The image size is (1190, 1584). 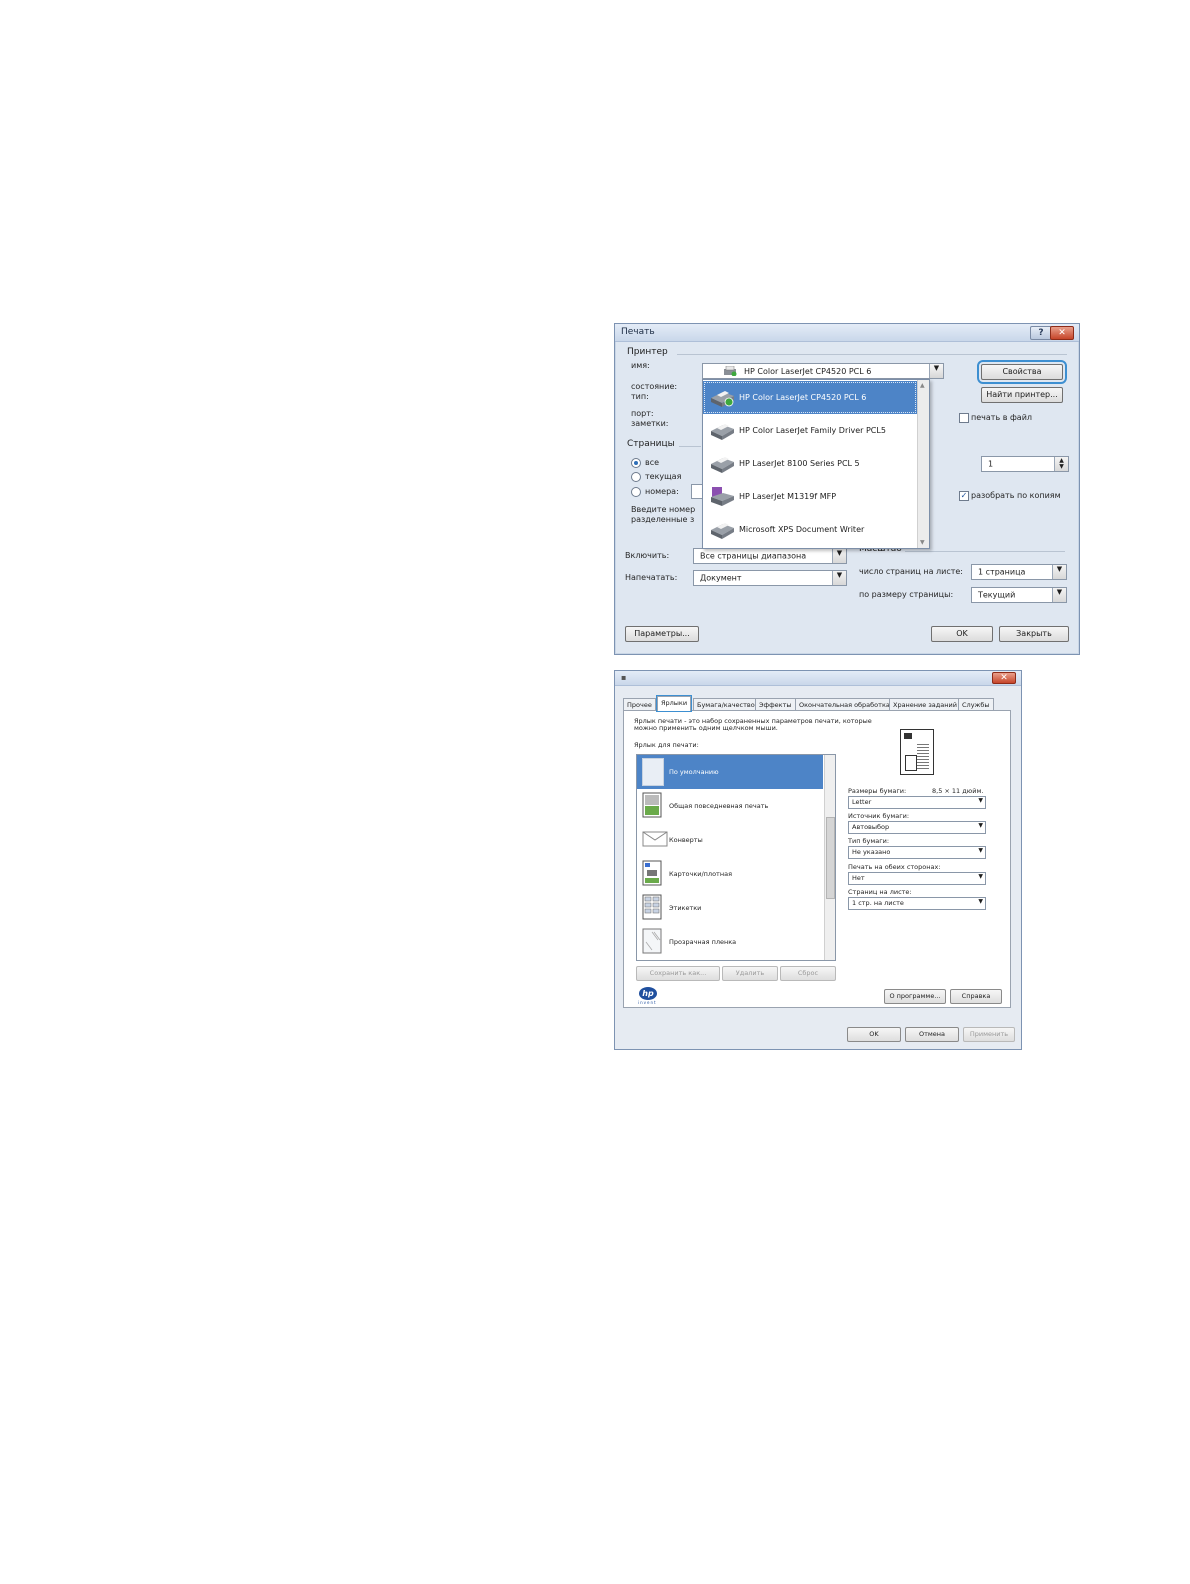 What do you see at coordinates (685, 908) in the screenshot?
I see `shortcut-label: Этикетки` at bounding box center [685, 908].